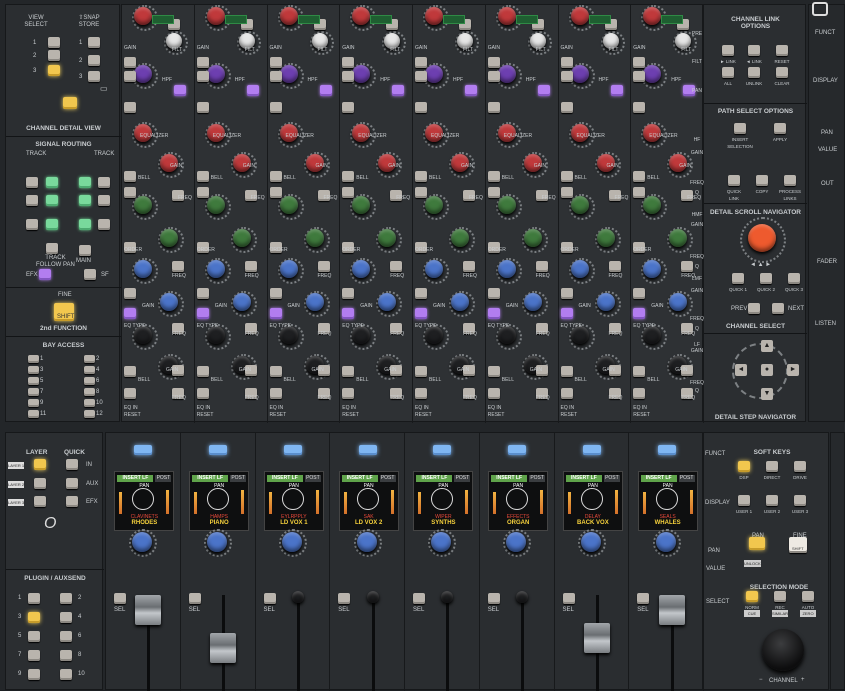 This screenshot has width=845, height=691. Describe the element at coordinates (783, 650) in the screenshot. I see `channel-knob` at that location.